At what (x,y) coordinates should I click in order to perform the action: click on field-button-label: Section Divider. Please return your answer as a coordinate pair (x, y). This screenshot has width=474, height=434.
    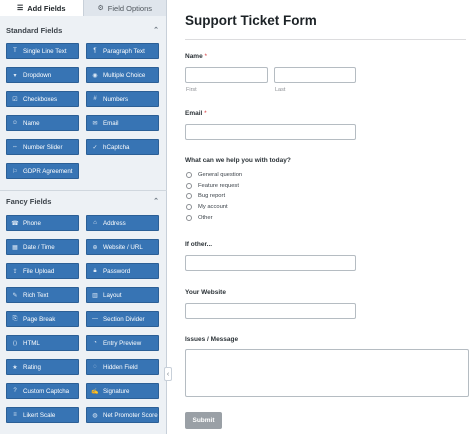
    Looking at the image, I should click on (124, 319).